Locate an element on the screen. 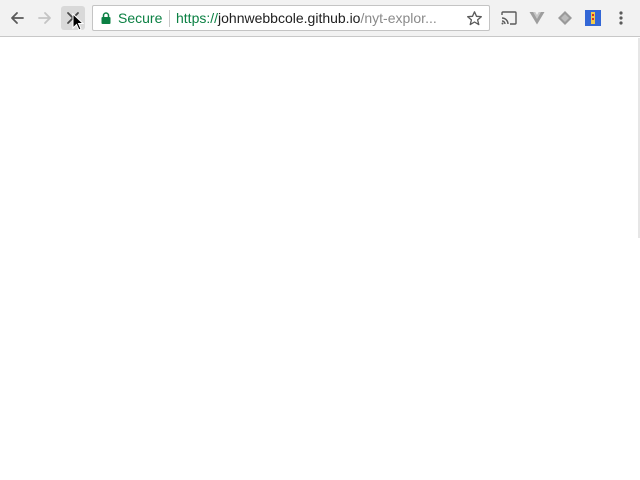  mouse-pointer-icon is located at coordinates (78, 22).